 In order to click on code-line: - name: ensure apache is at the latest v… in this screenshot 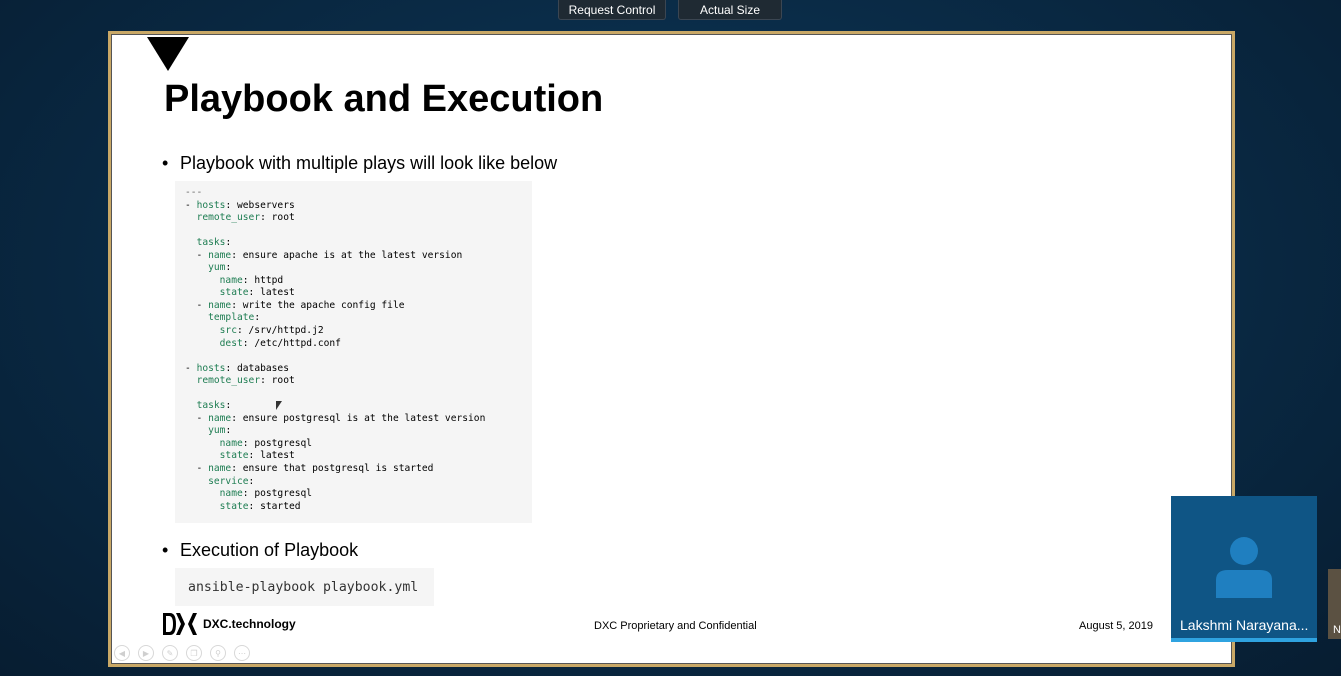, I will do `click(324, 255)`.